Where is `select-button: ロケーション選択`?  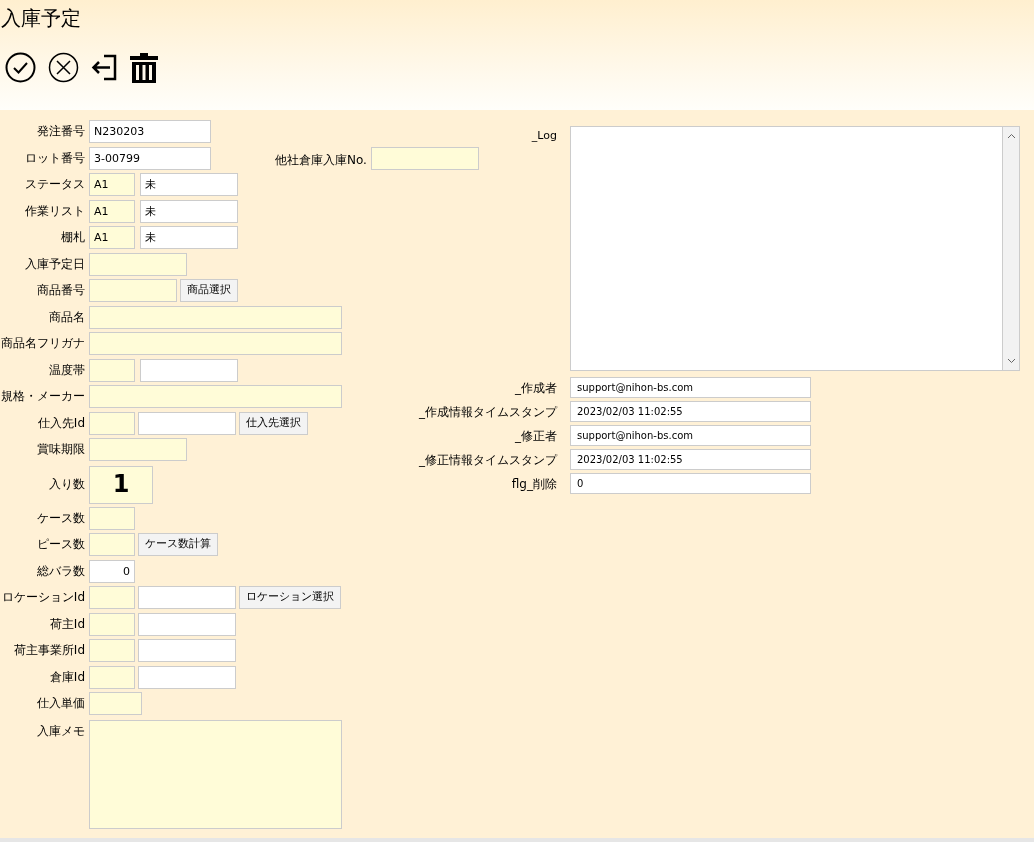
select-button: ロケーション選択 is located at coordinates (290, 597).